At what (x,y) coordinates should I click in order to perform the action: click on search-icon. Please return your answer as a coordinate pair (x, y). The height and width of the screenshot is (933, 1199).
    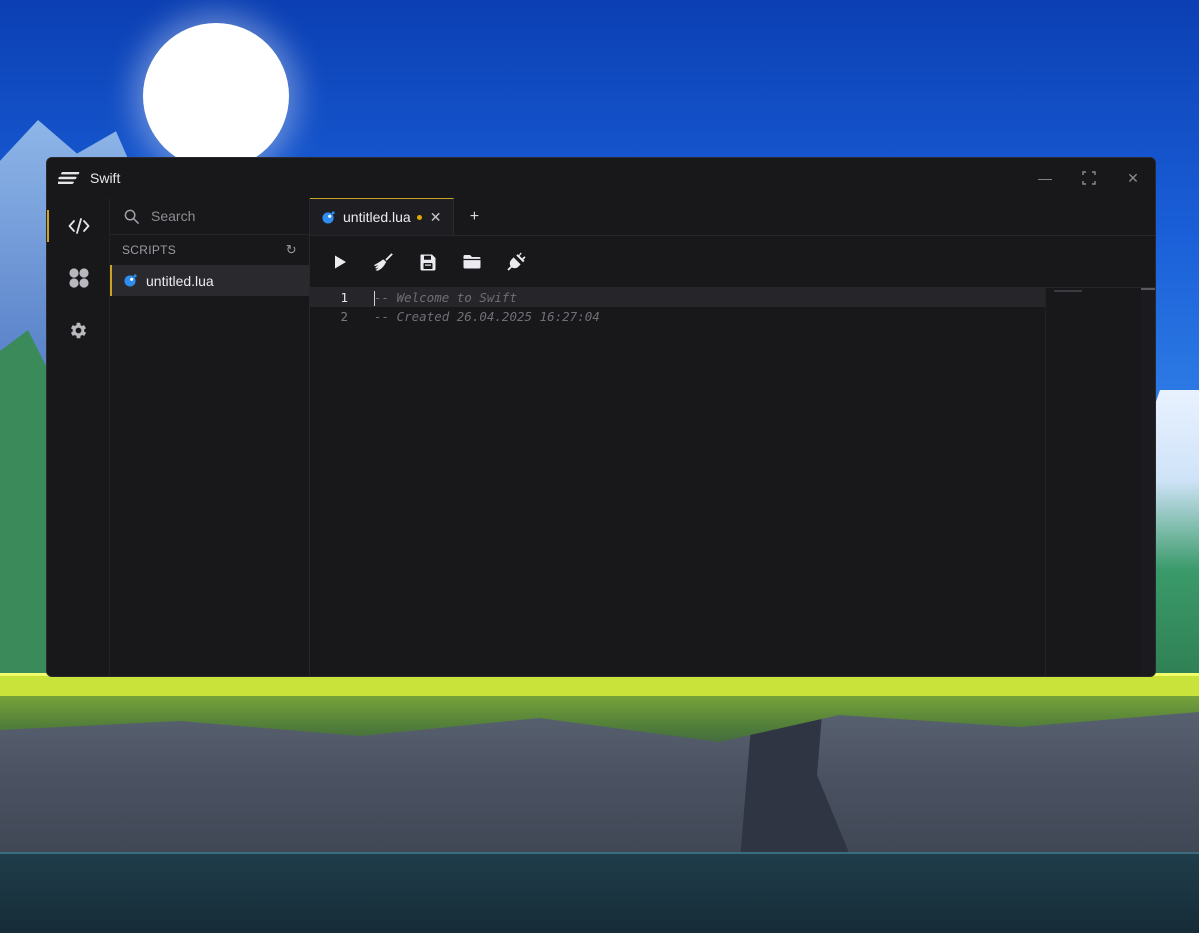
    Looking at the image, I should click on (131, 216).